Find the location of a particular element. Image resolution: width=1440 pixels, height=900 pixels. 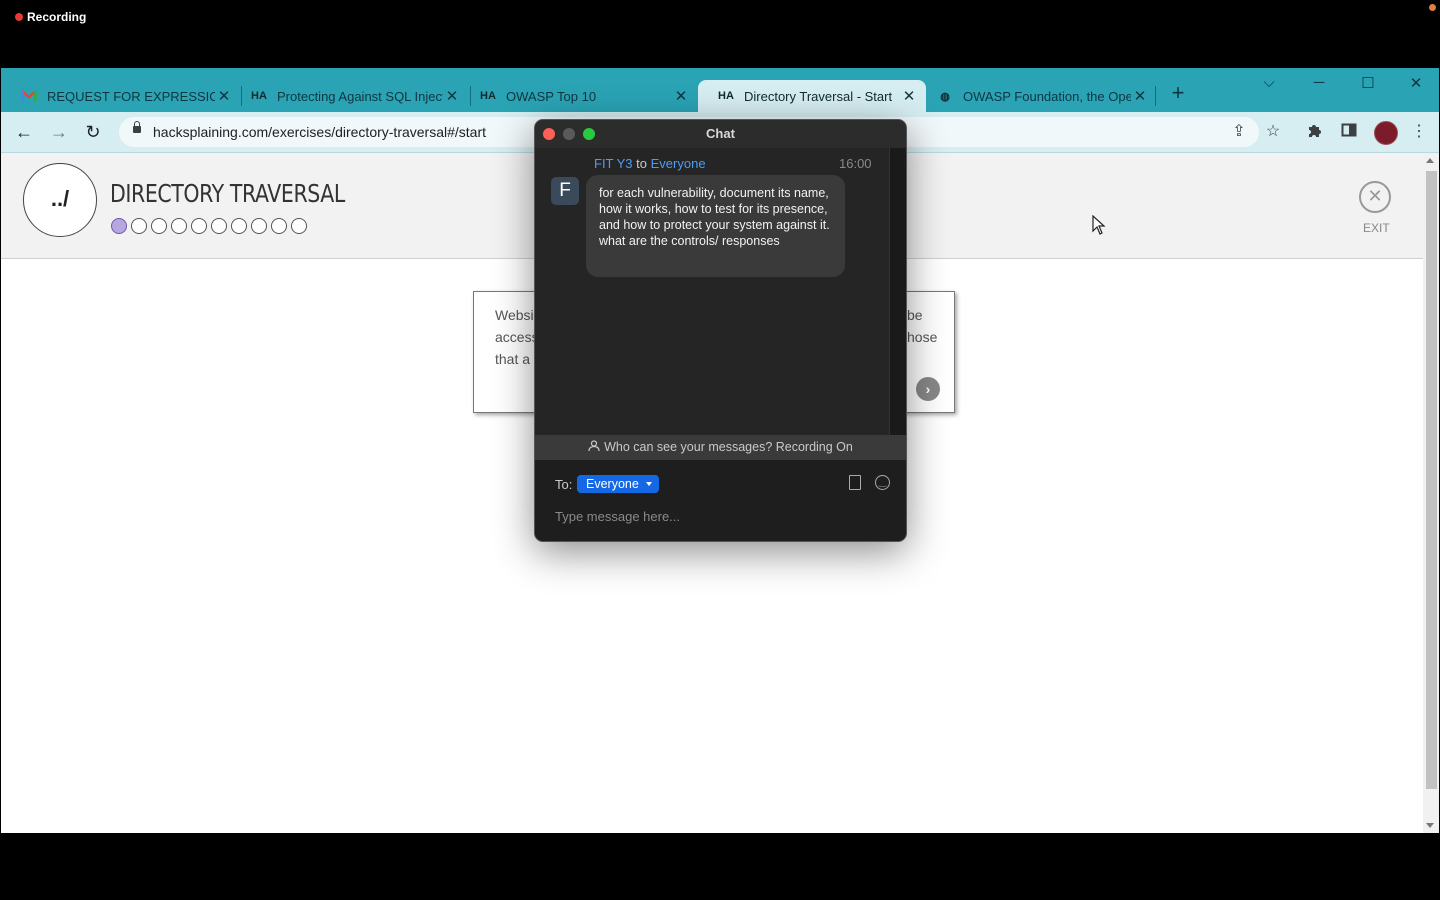

tab-title: REQUEST FOR EXPRESSION OF is located at coordinates (131, 96).